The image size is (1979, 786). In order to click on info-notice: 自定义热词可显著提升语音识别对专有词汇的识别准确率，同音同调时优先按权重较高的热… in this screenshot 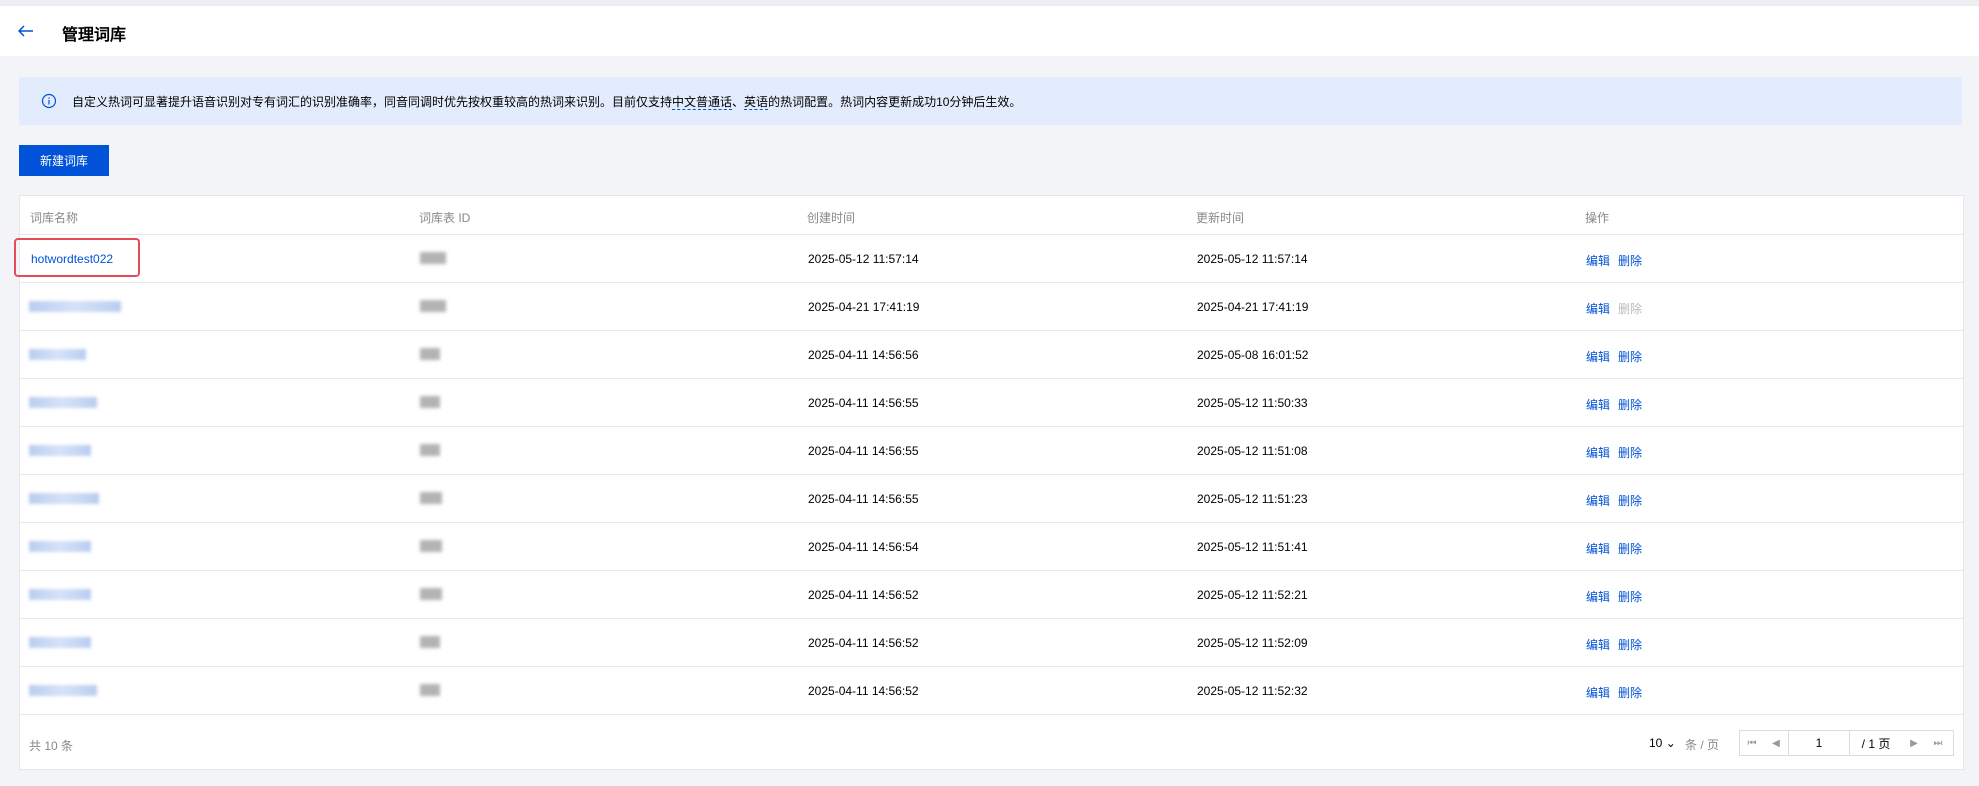, I will do `click(990, 101)`.